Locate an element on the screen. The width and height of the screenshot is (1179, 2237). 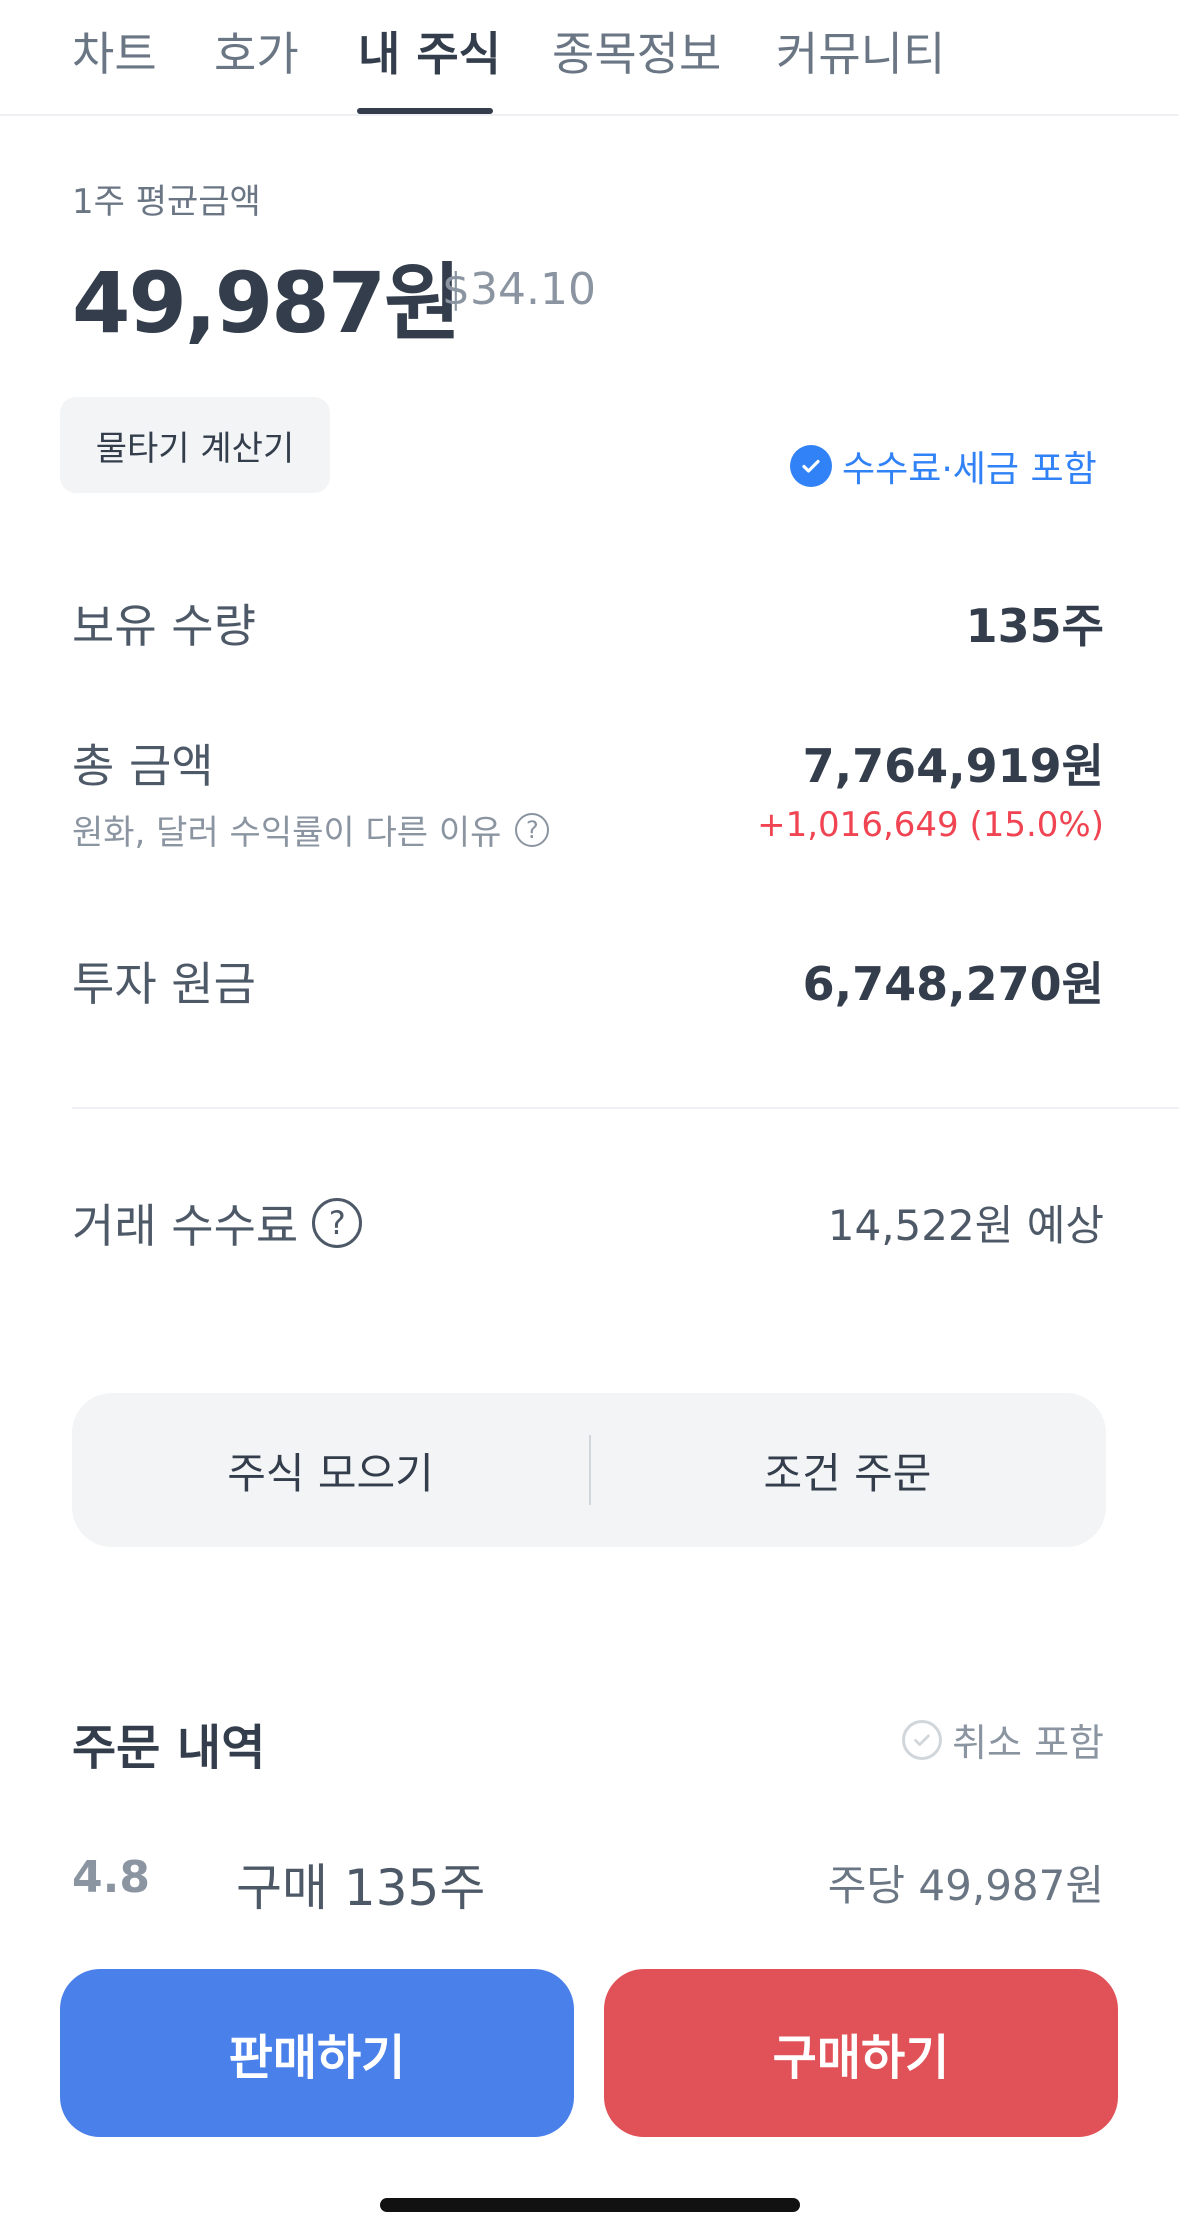
tab-stock-info: 종목정보 is located at coordinates (636, 51).